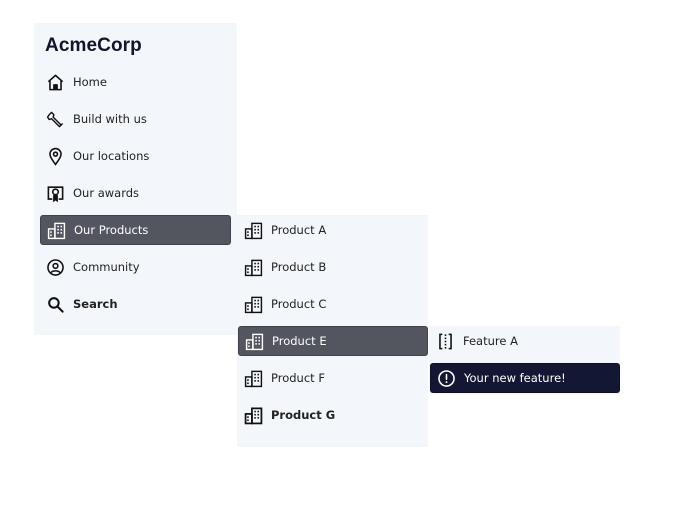 This screenshot has width=700, height=521. I want to click on home-icon, so click(55, 82).